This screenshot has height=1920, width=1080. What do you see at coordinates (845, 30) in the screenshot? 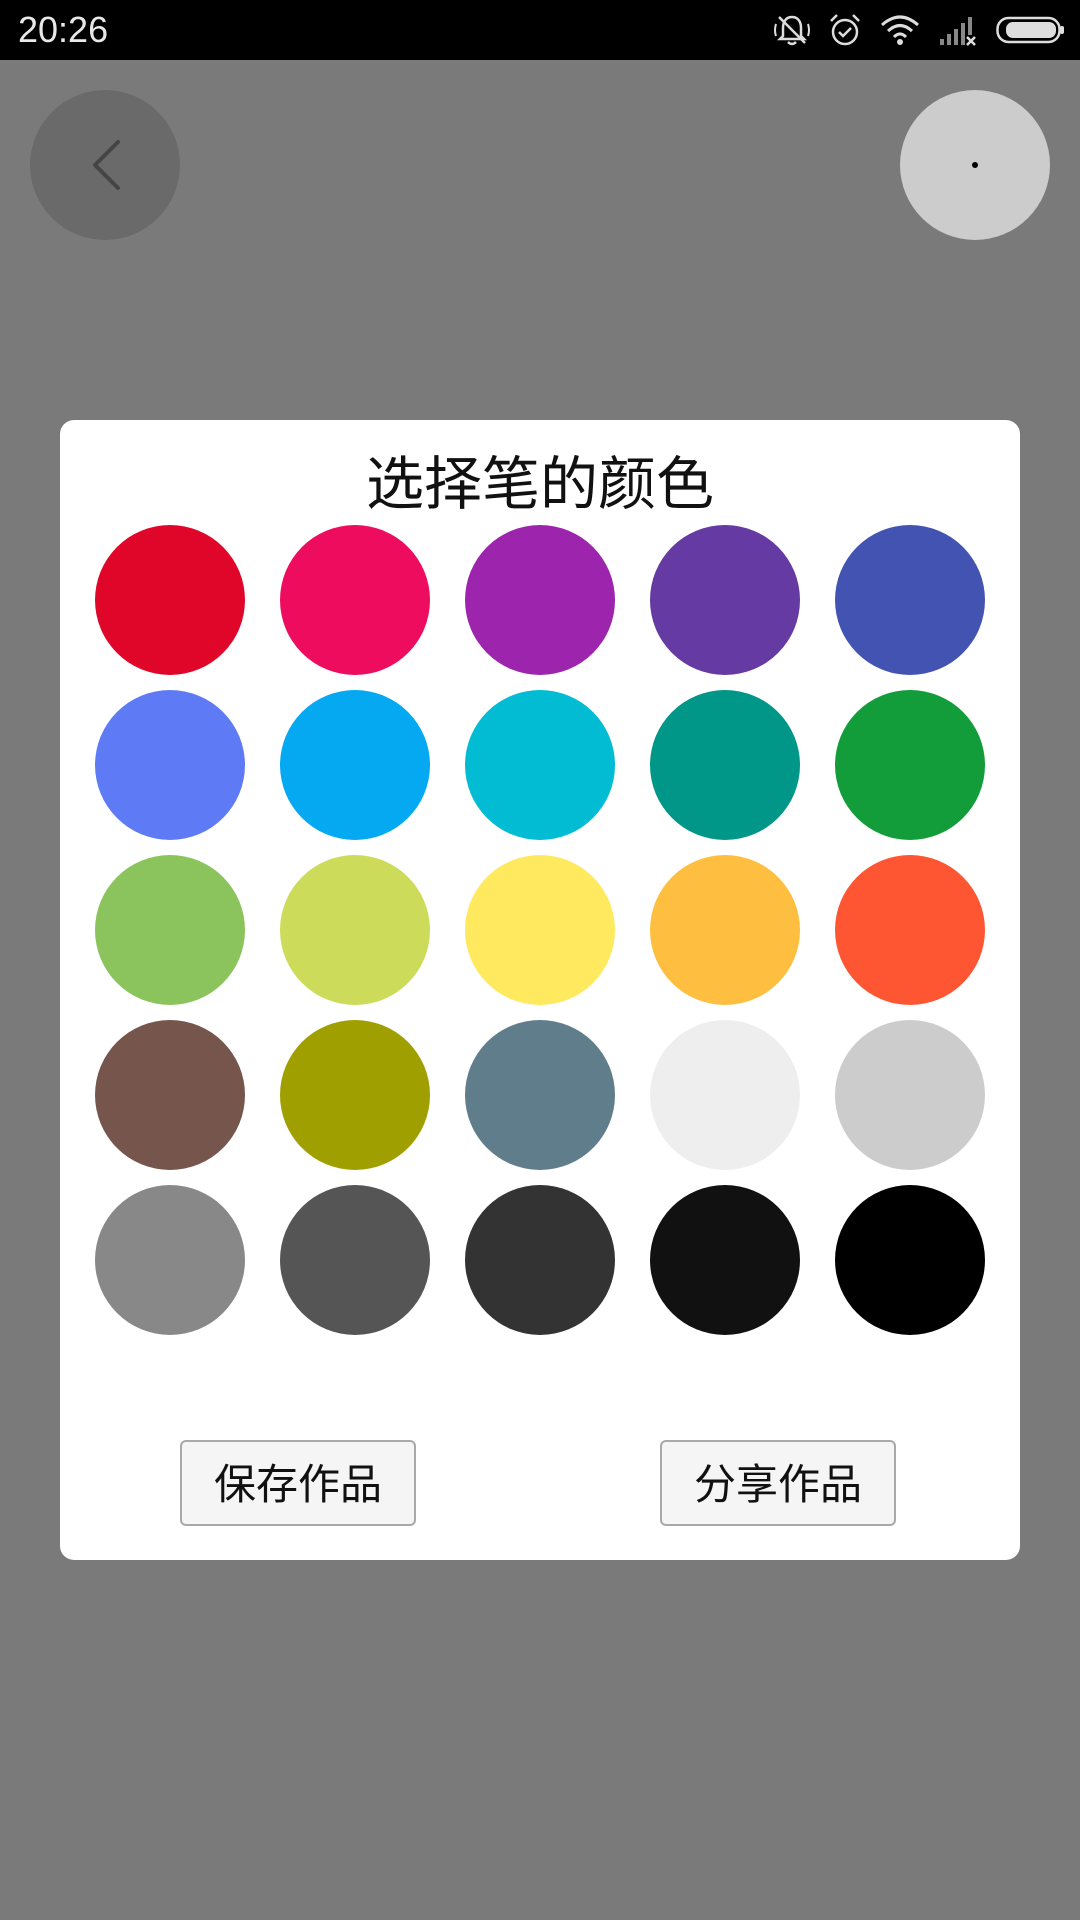
I see `alarm-icon` at bounding box center [845, 30].